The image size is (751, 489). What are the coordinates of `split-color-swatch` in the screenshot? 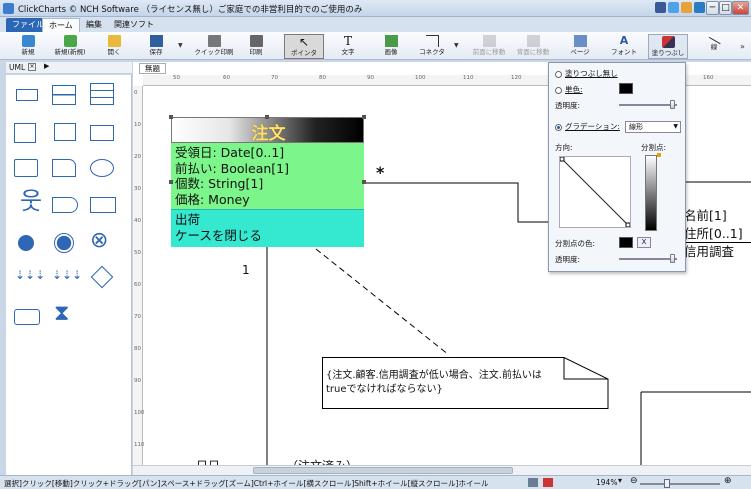 It's located at (626, 242).